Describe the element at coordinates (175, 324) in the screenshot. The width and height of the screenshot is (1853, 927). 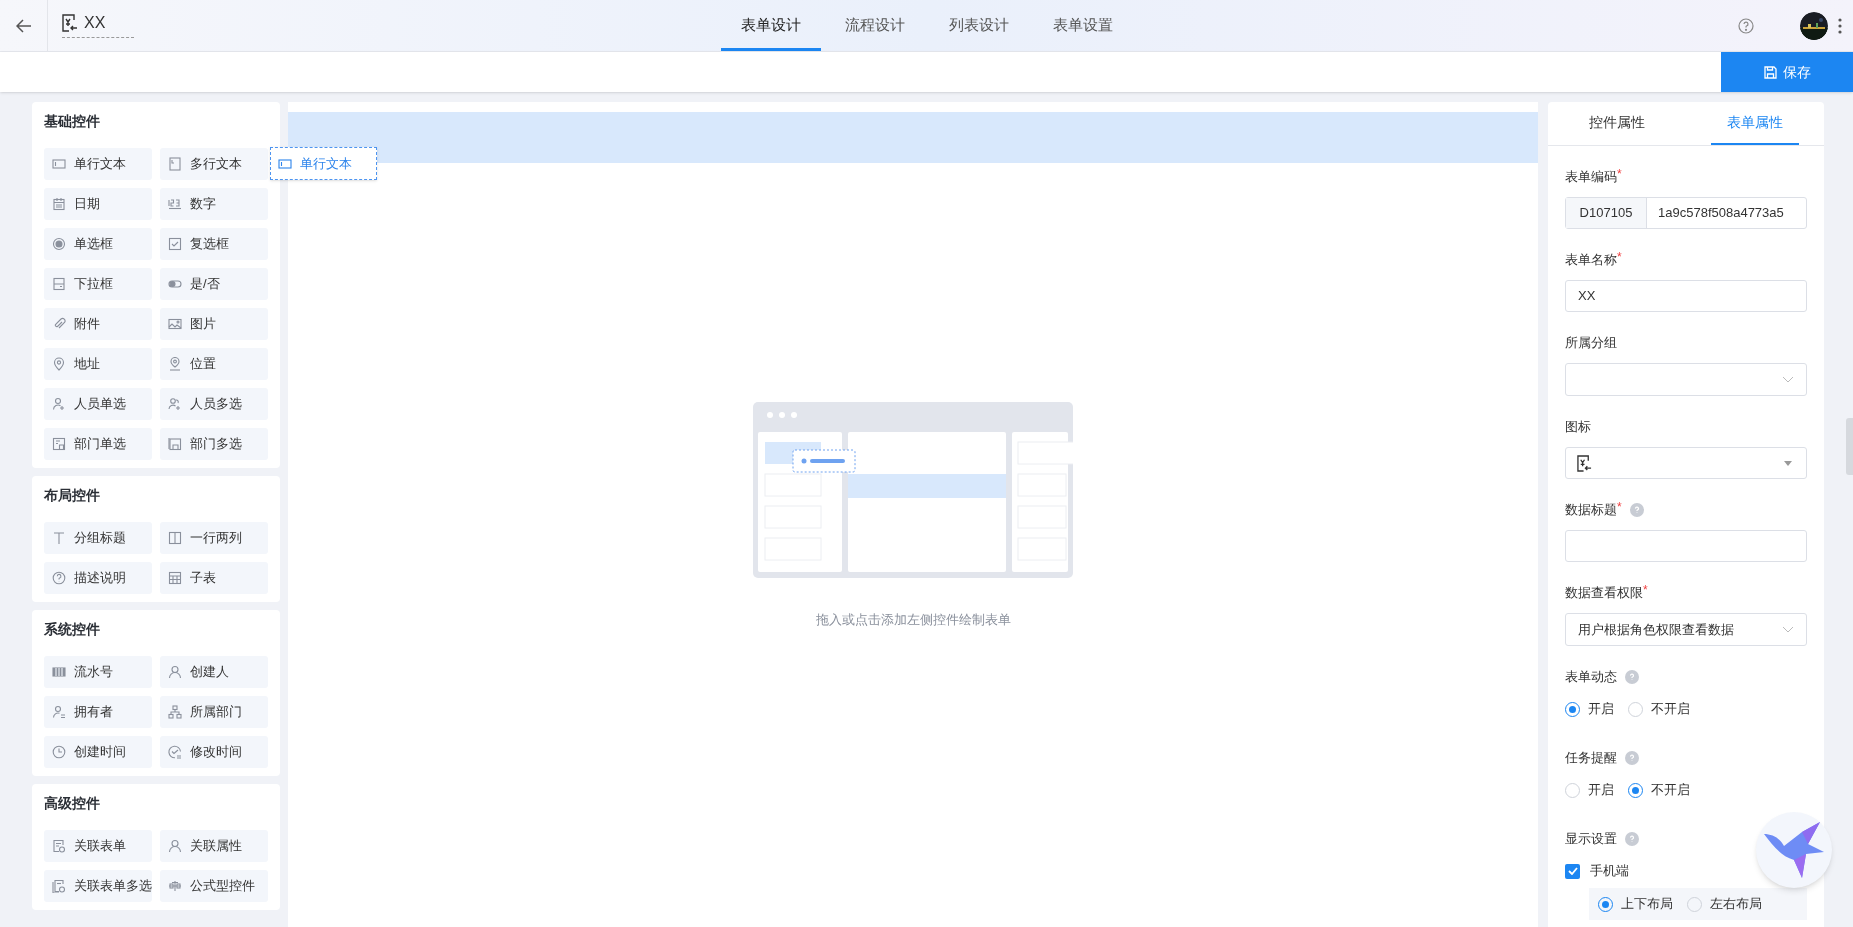
I see `image-icon` at that location.